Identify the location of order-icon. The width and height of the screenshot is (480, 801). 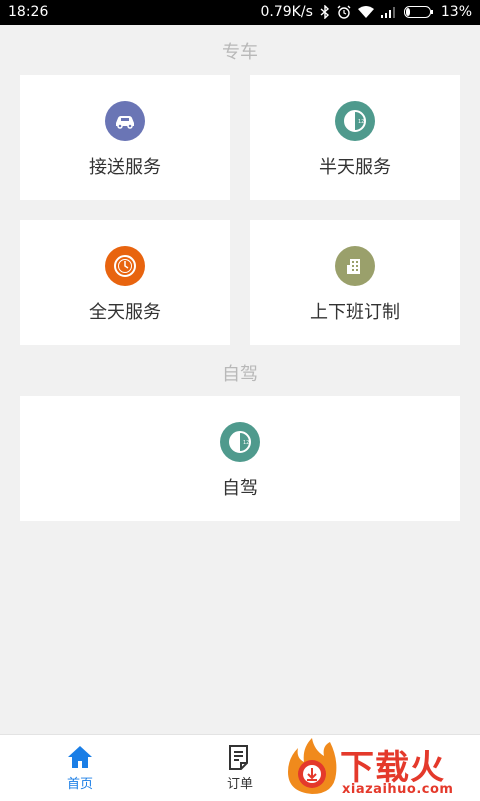
(238, 757).